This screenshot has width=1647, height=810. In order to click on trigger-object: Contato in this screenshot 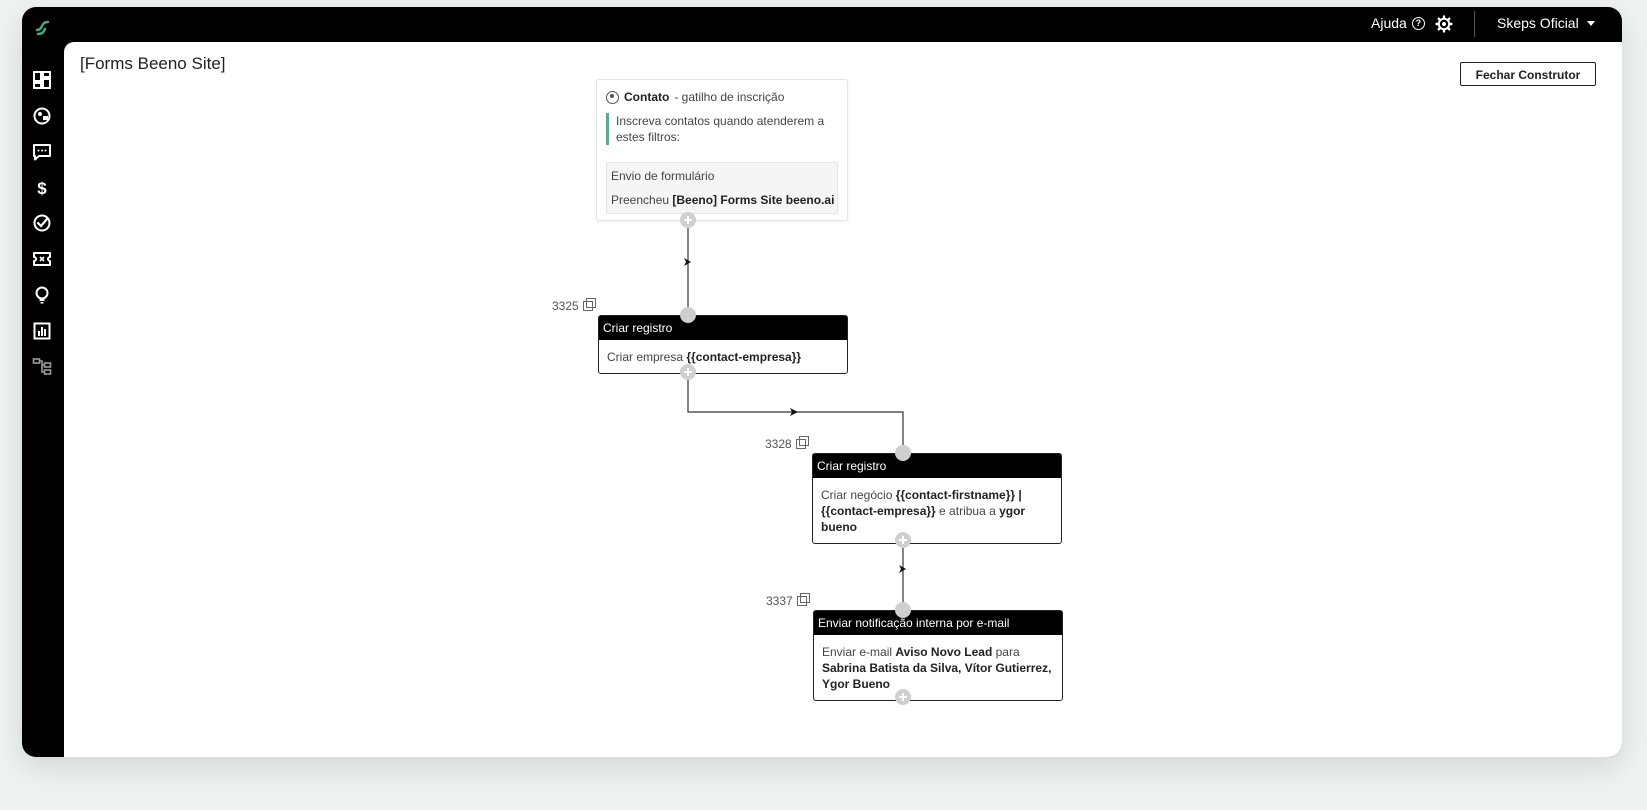, I will do `click(647, 97)`.